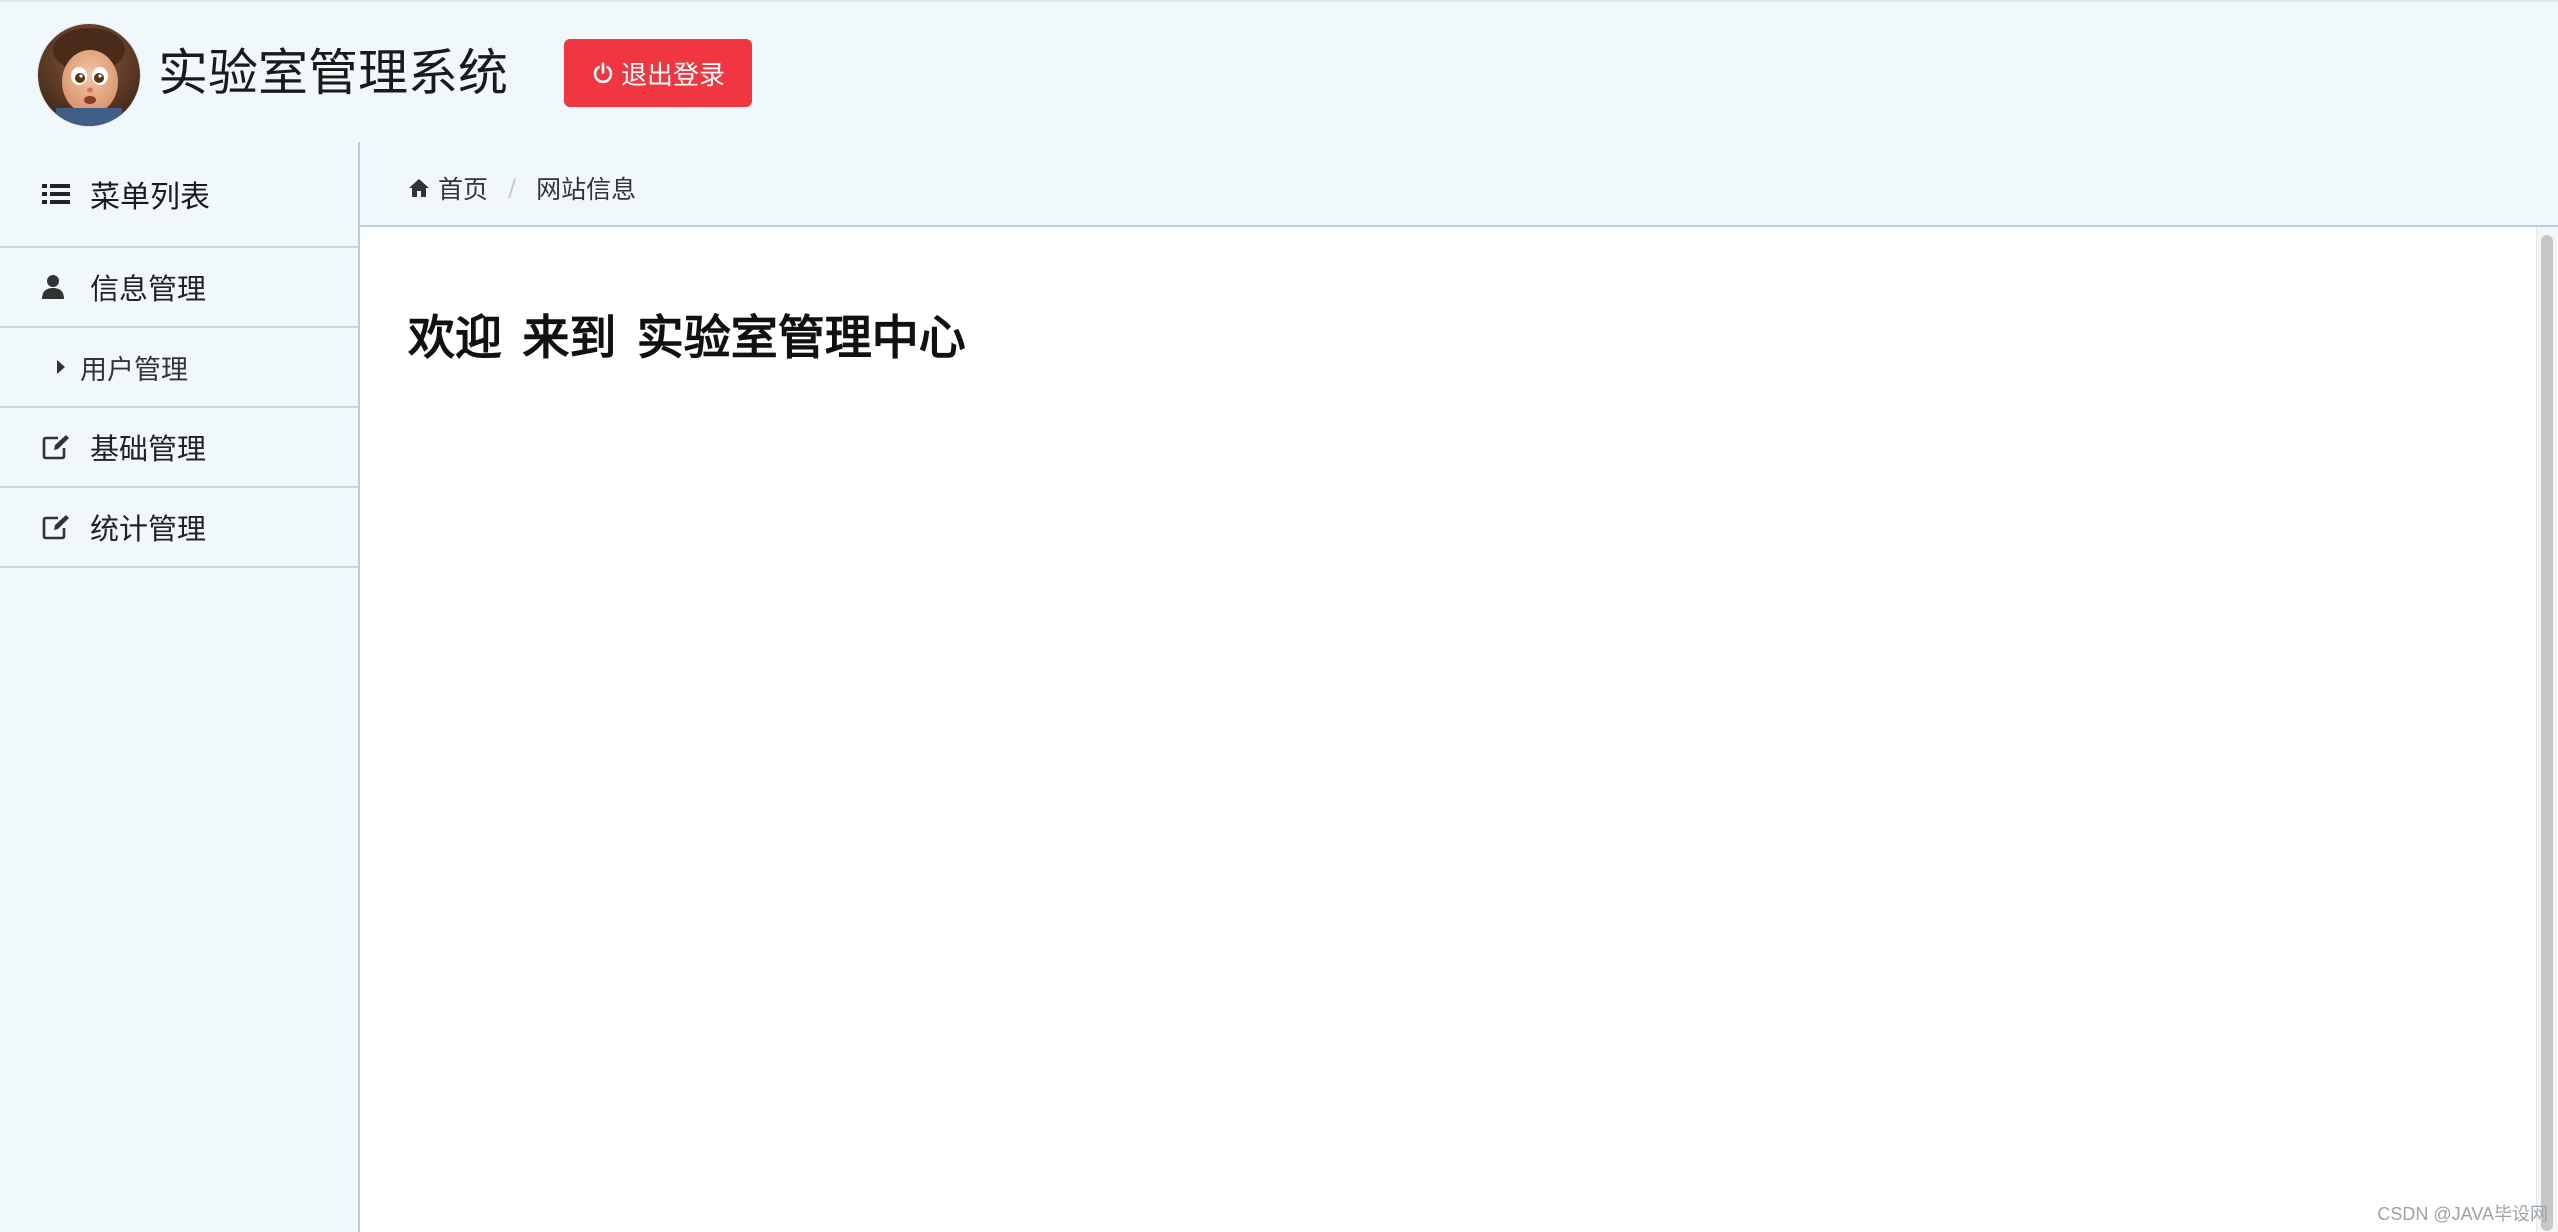  Describe the element at coordinates (150, 197) in the screenshot. I see `sidebar-title: 菜单列表` at that location.